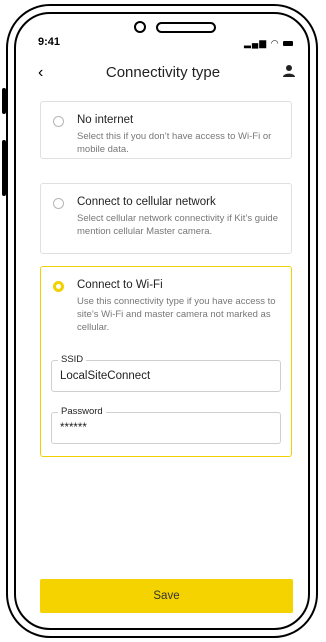  I want to click on user-icon, so click(289, 71).